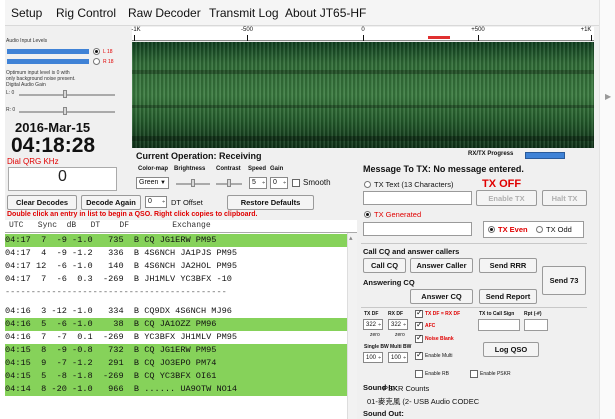  Describe the element at coordinates (400, 335) in the screenshot. I see `rx-df-zero-button: zero` at that location.